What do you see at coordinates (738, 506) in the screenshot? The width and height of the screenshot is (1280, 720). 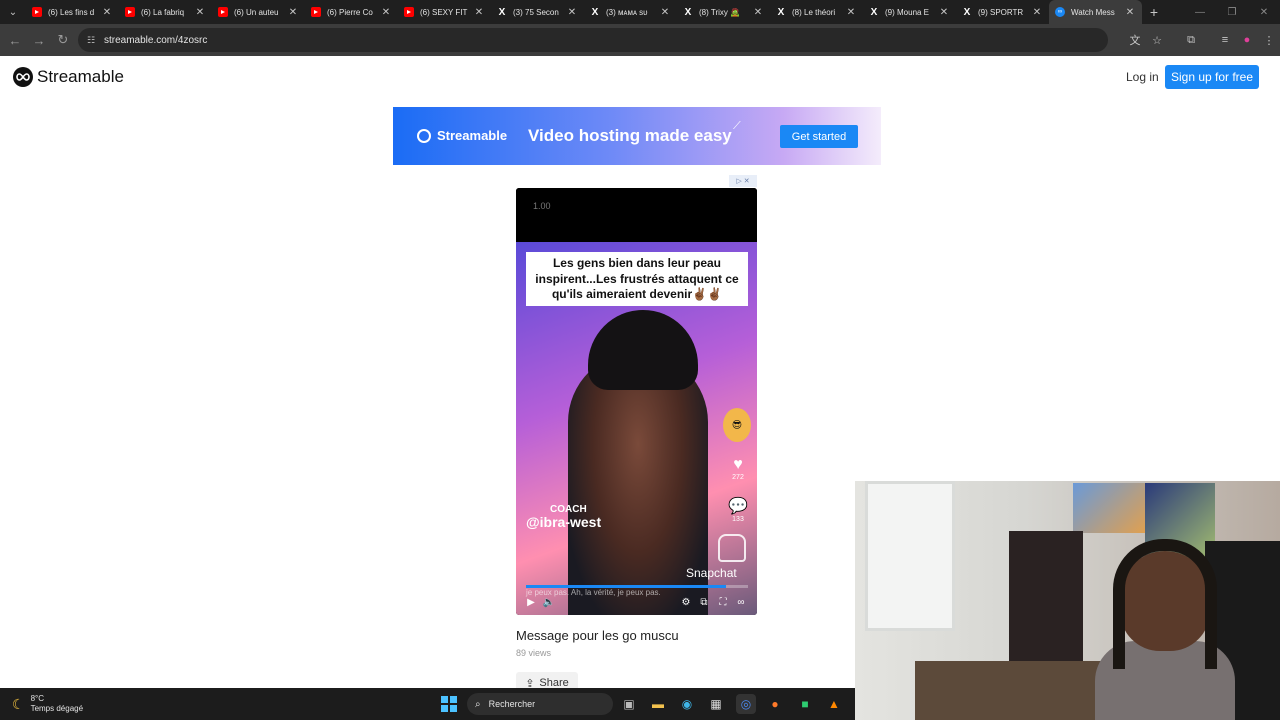 I see `comment-icon: 💬` at bounding box center [738, 506].